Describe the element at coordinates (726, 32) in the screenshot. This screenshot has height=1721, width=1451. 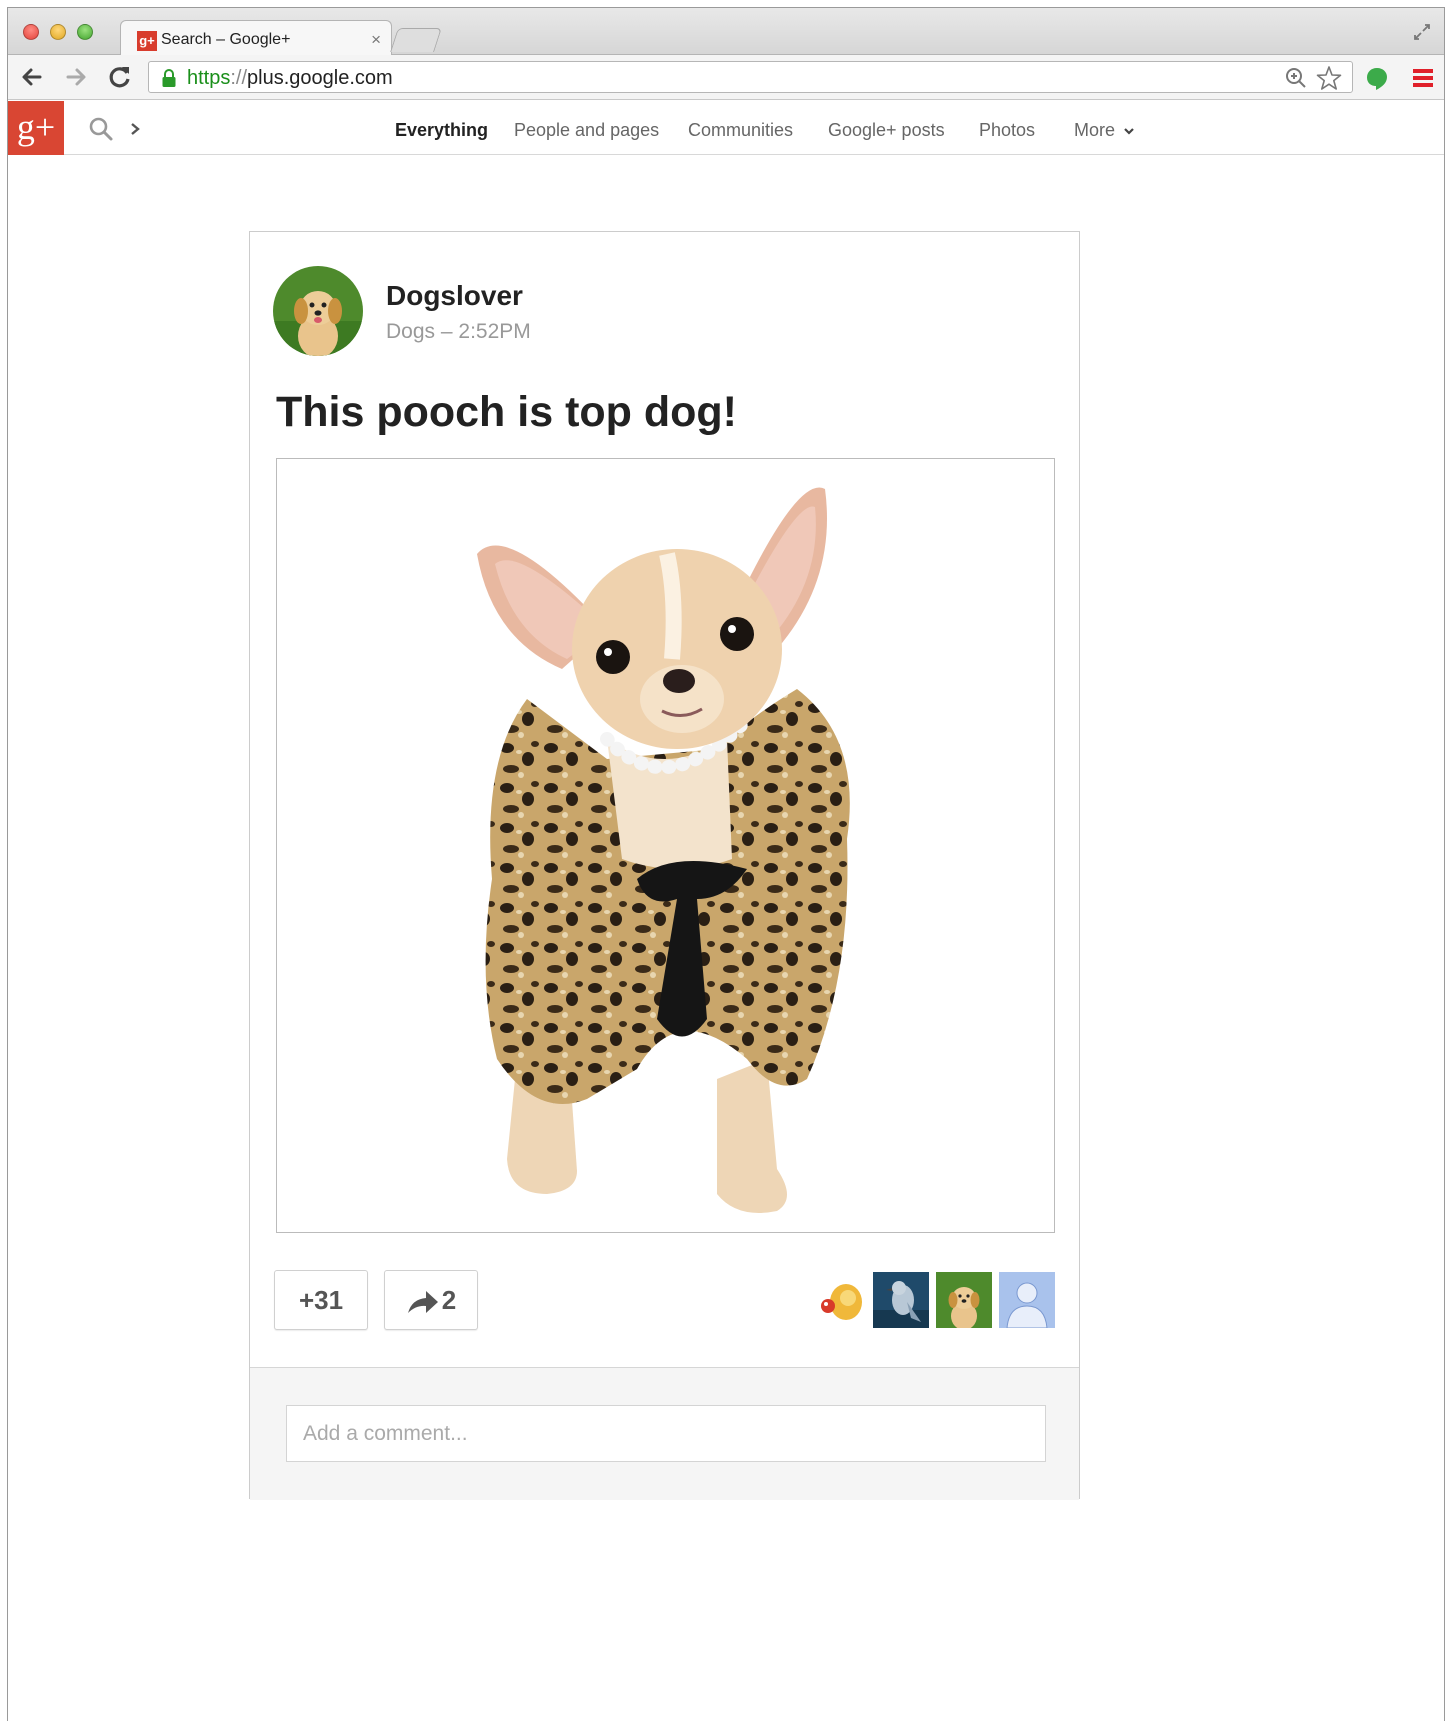
I see `tab-strip: g+ Search – Google+ ×` at that location.